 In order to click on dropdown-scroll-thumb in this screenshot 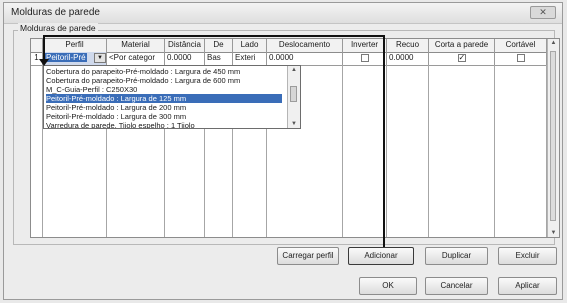, I will do `click(293, 94)`.